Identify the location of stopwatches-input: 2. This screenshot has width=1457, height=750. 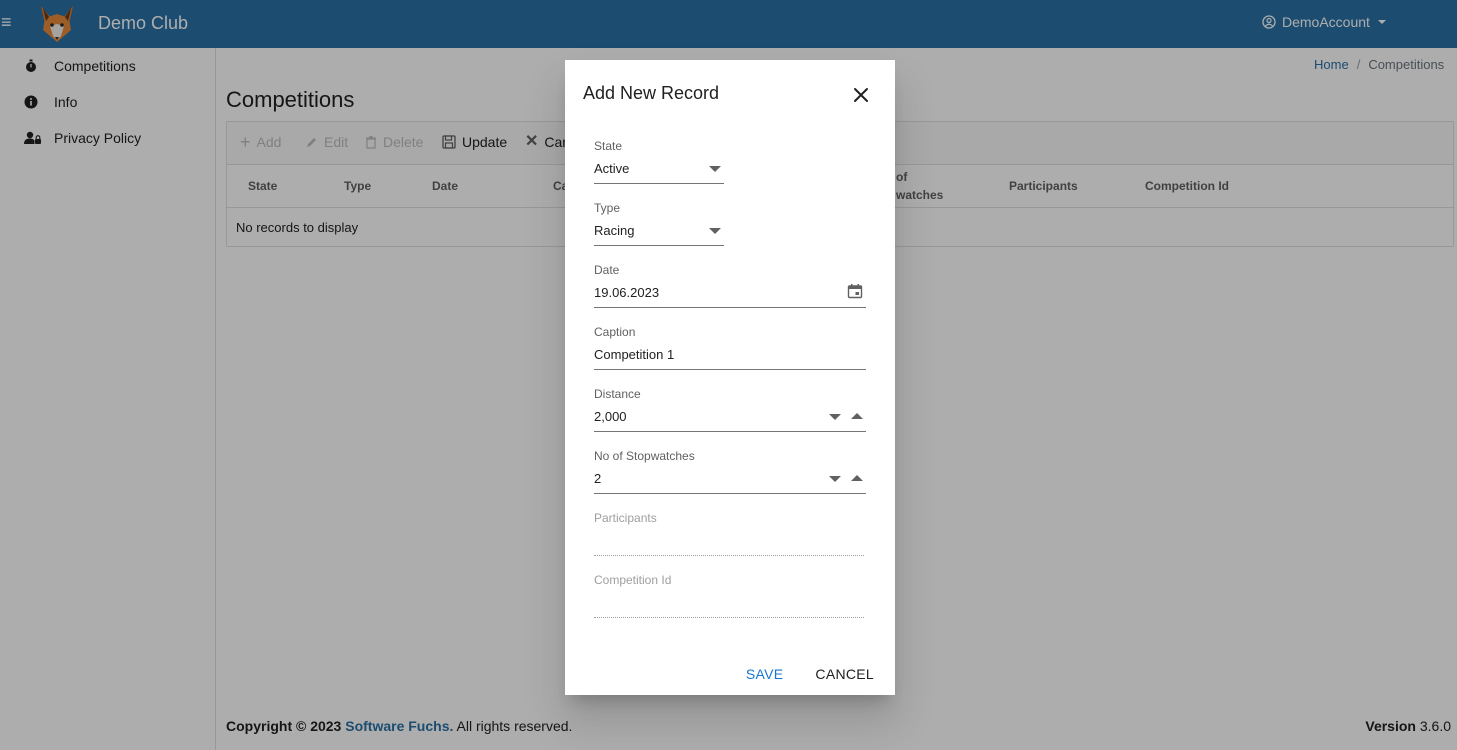
(730, 482).